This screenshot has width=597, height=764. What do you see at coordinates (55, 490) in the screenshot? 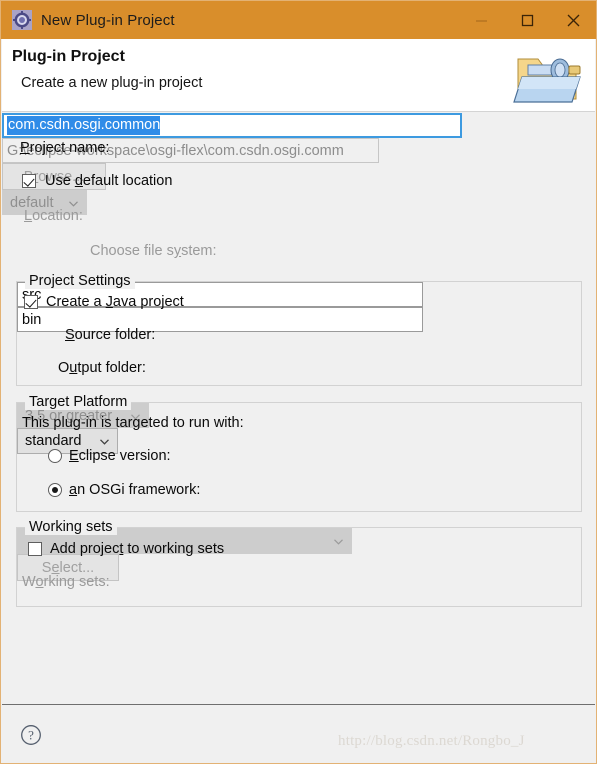
I see `osgi-framework-radio` at bounding box center [55, 490].